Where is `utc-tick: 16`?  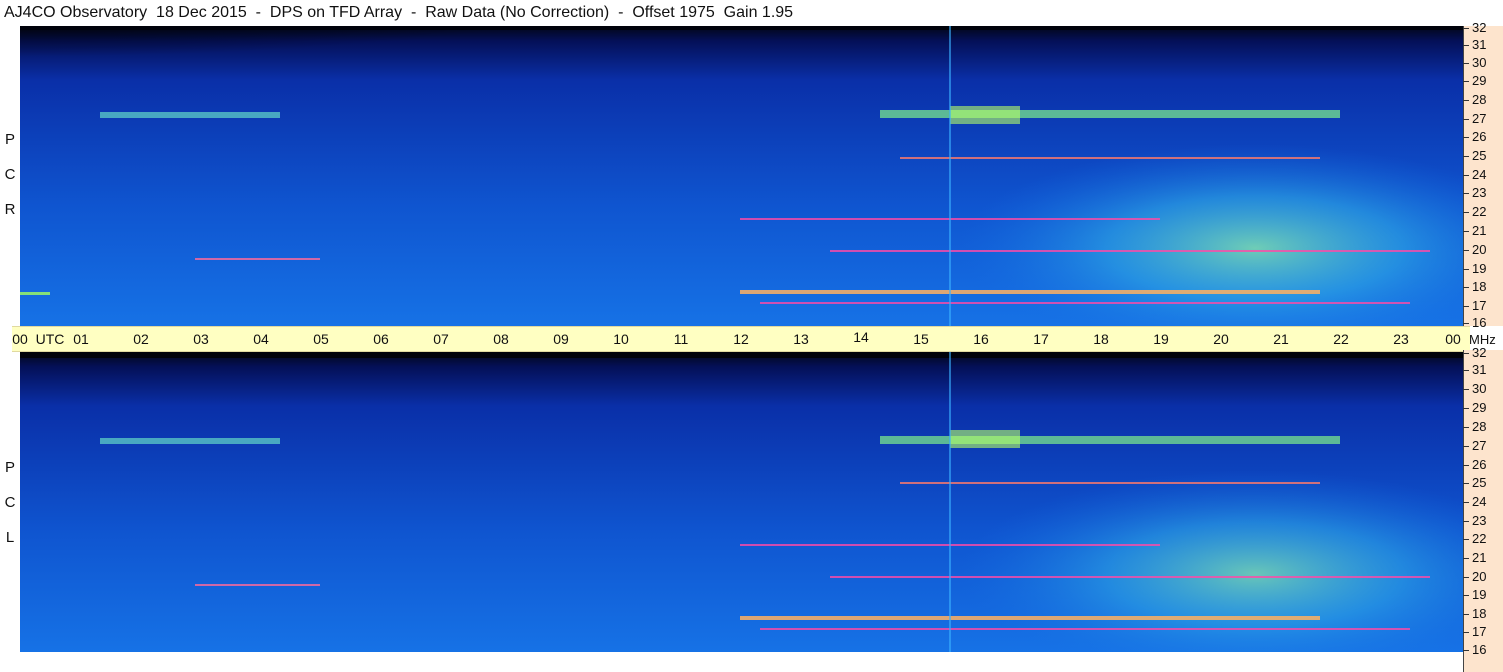 utc-tick: 16 is located at coordinates (981, 339).